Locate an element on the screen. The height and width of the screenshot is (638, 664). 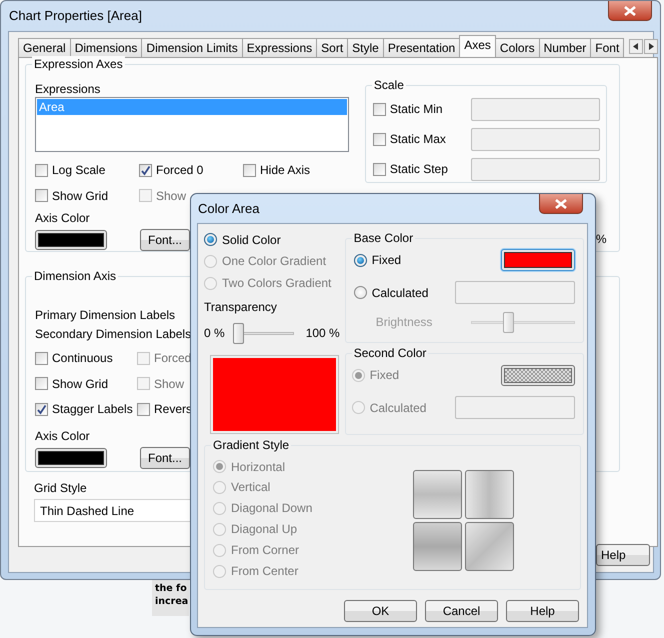
tab: Dimension Limits is located at coordinates (192, 47).